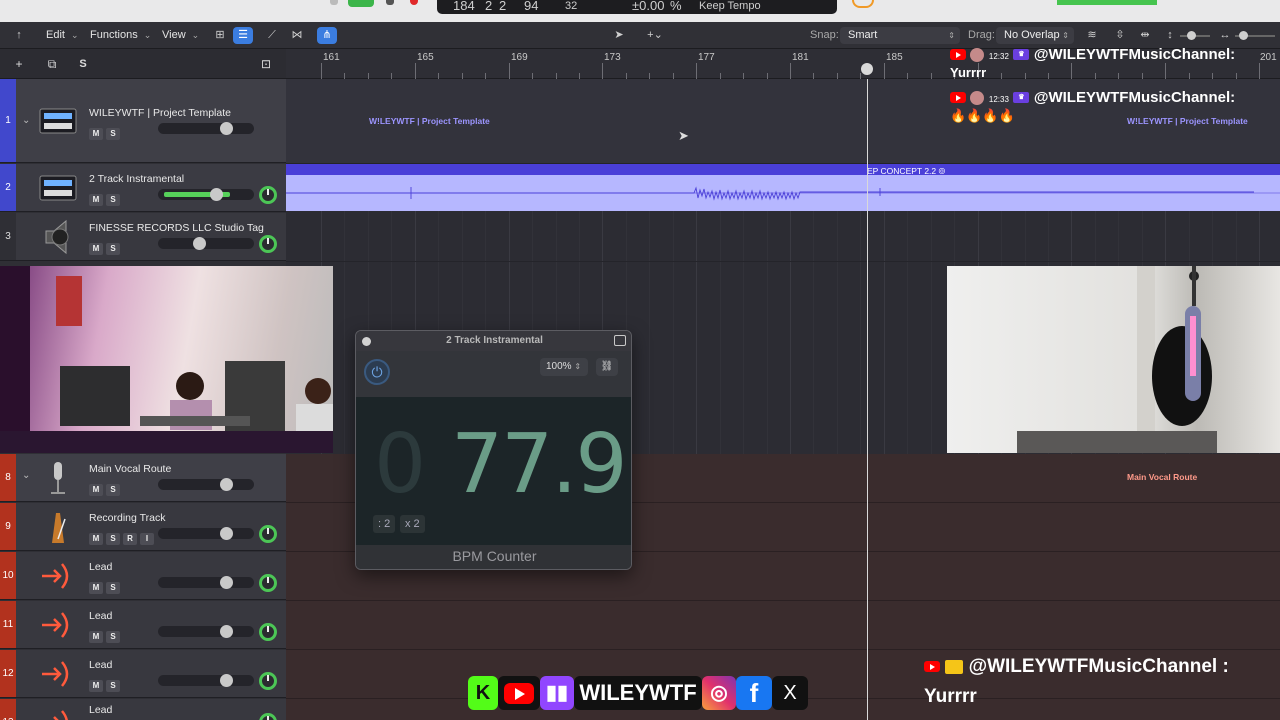 The image size is (1280, 720). I want to click on track-name: Recording Track, so click(127, 518).